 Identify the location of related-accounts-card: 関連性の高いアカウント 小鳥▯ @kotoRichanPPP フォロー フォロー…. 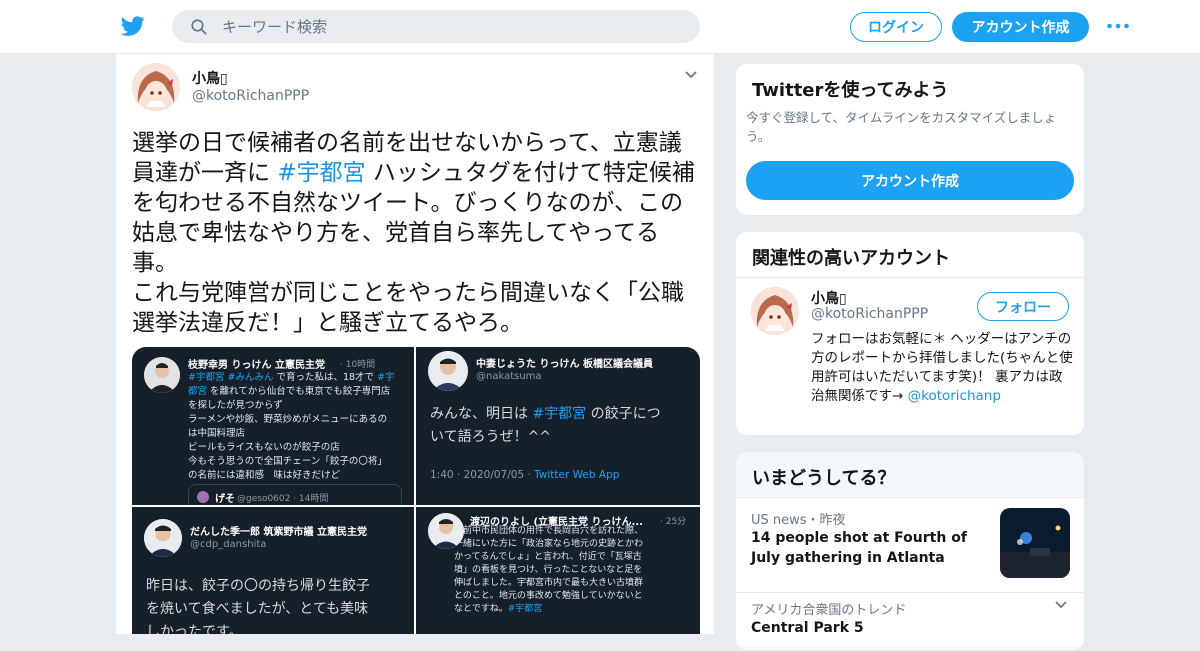
(910, 333).